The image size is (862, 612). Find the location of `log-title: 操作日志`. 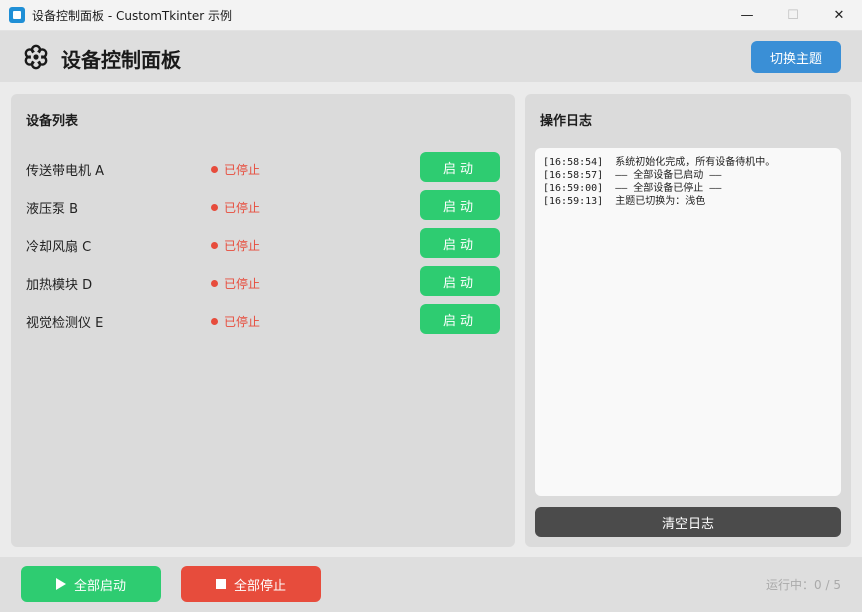

log-title: 操作日志 is located at coordinates (566, 121).